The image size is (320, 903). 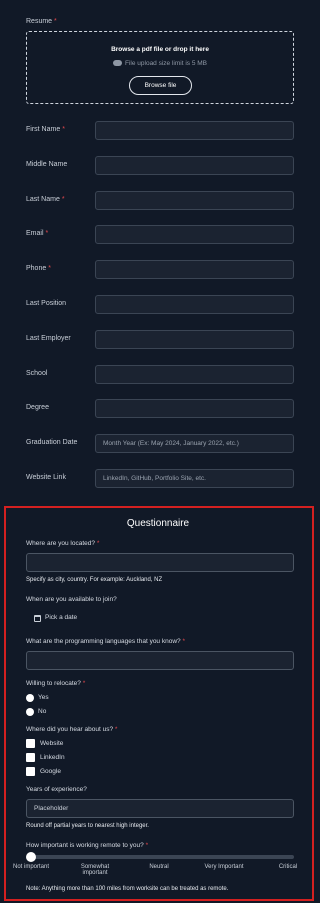 I want to click on field-label: Phone *, so click(x=38, y=268).